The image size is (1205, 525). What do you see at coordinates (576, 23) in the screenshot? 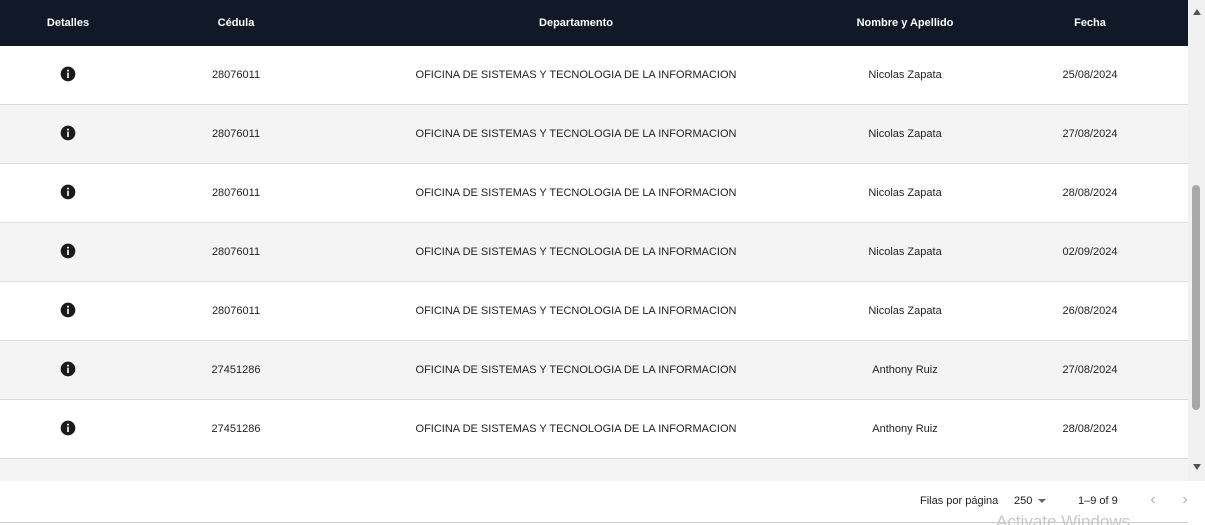
I see `column-header-departamento: Departamento` at bounding box center [576, 23].